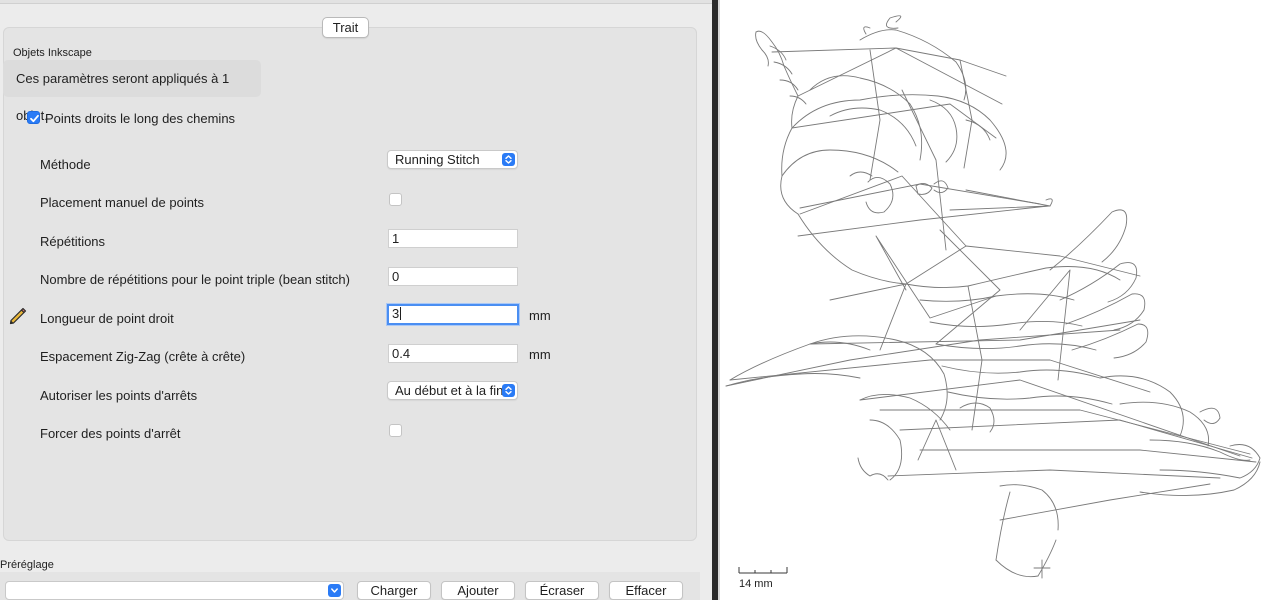  Describe the element at coordinates (763, 570) in the screenshot. I see `scale-bar-icon` at that location.